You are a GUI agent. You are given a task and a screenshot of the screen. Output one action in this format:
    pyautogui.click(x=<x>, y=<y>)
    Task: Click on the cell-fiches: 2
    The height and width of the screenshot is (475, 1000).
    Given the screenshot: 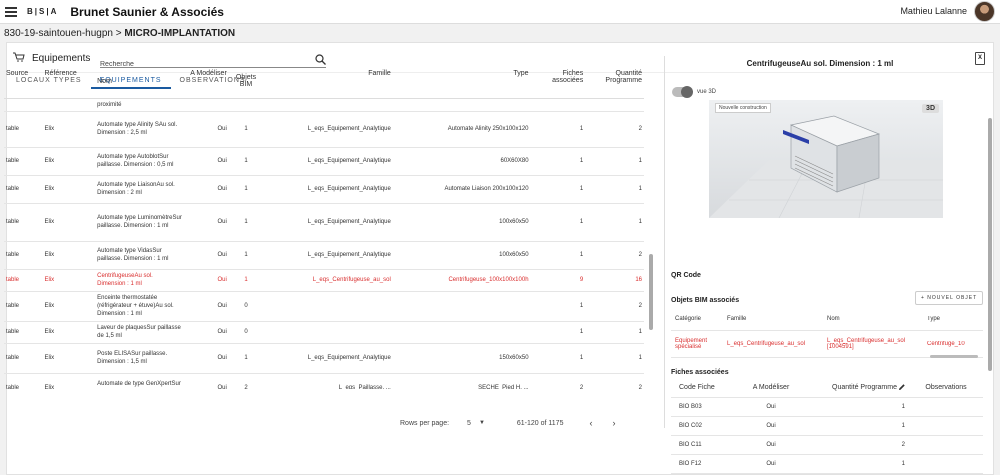 What is the action you would take?
    pyautogui.click(x=558, y=381)
    